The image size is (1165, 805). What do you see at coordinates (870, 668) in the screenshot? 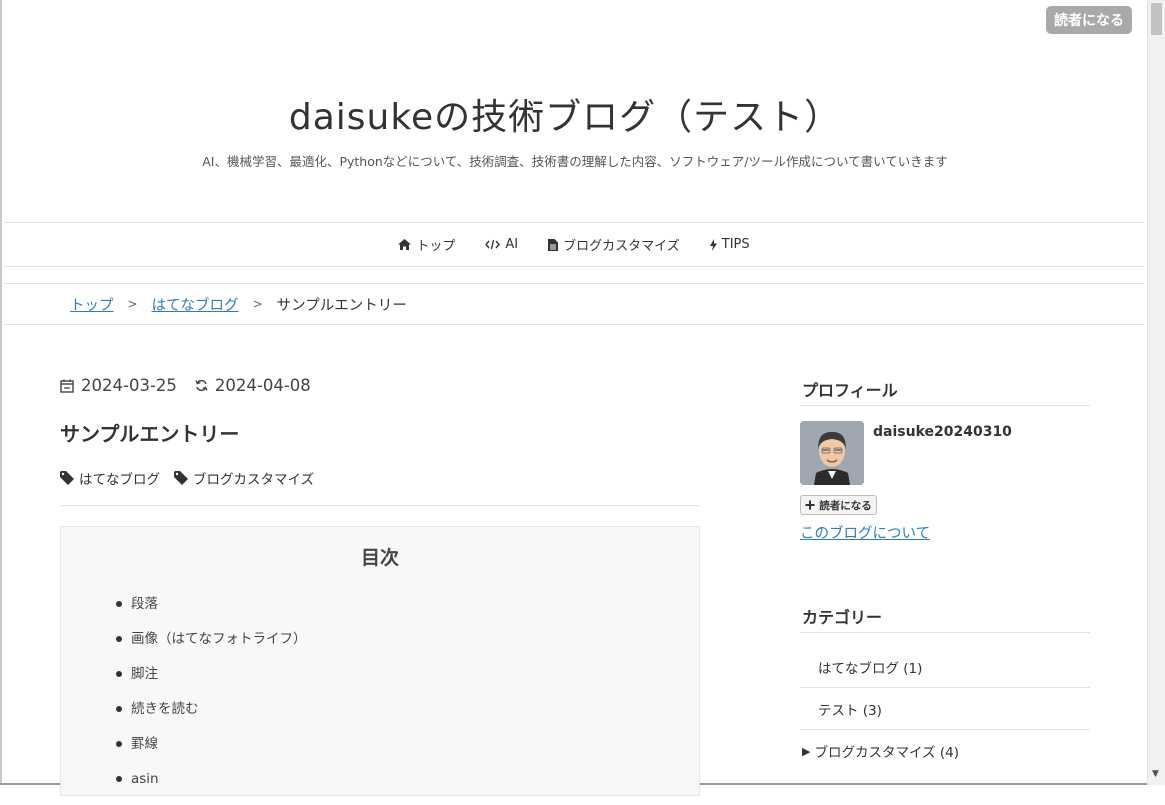
I see `category-label: はてなブログ (1)` at bounding box center [870, 668].